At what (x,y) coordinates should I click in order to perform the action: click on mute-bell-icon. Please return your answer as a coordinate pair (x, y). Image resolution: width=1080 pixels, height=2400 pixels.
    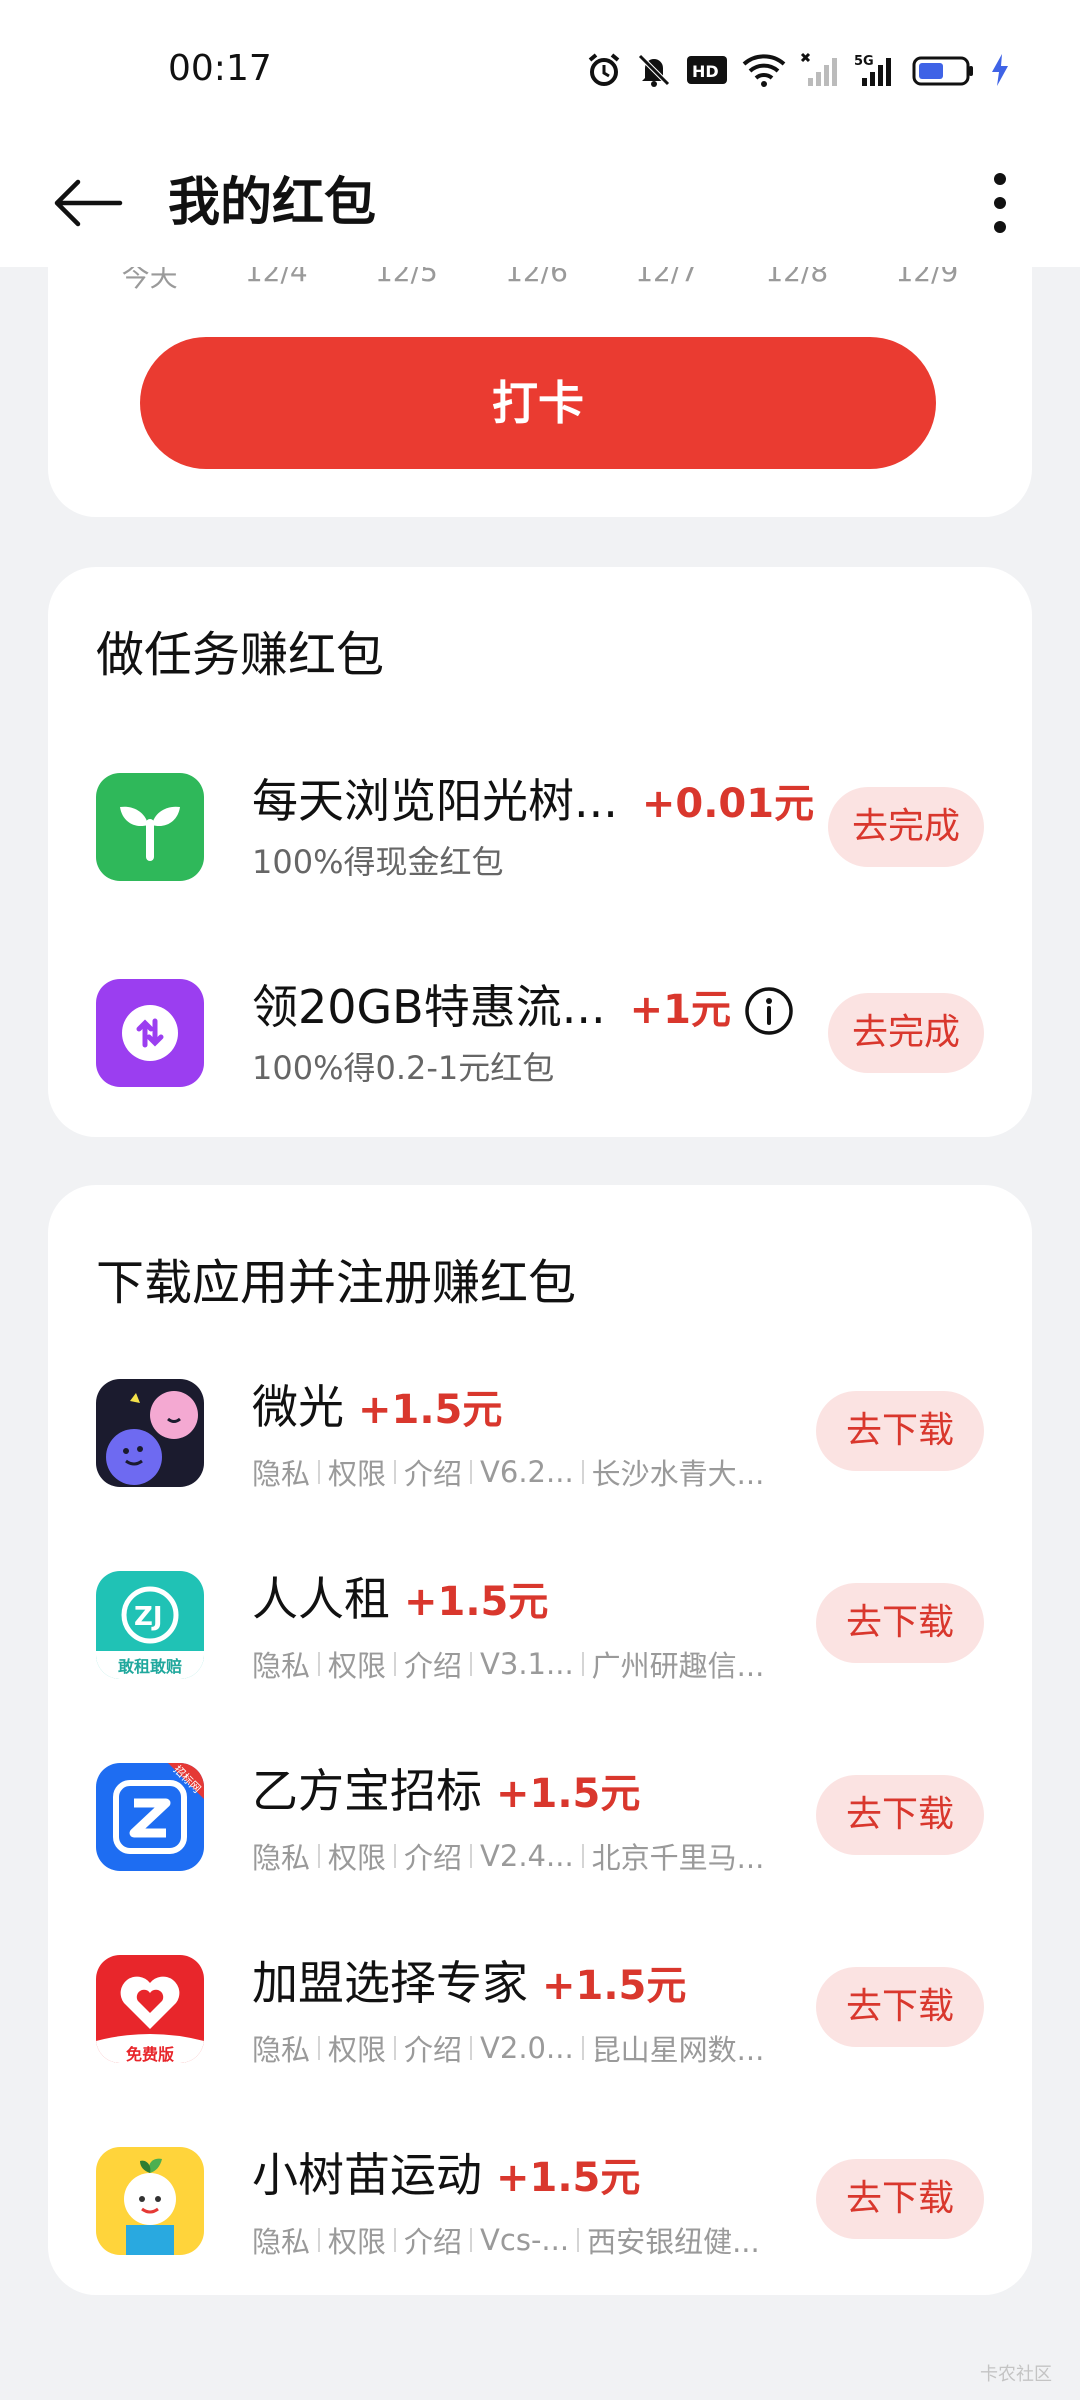
    Looking at the image, I should click on (654, 70).